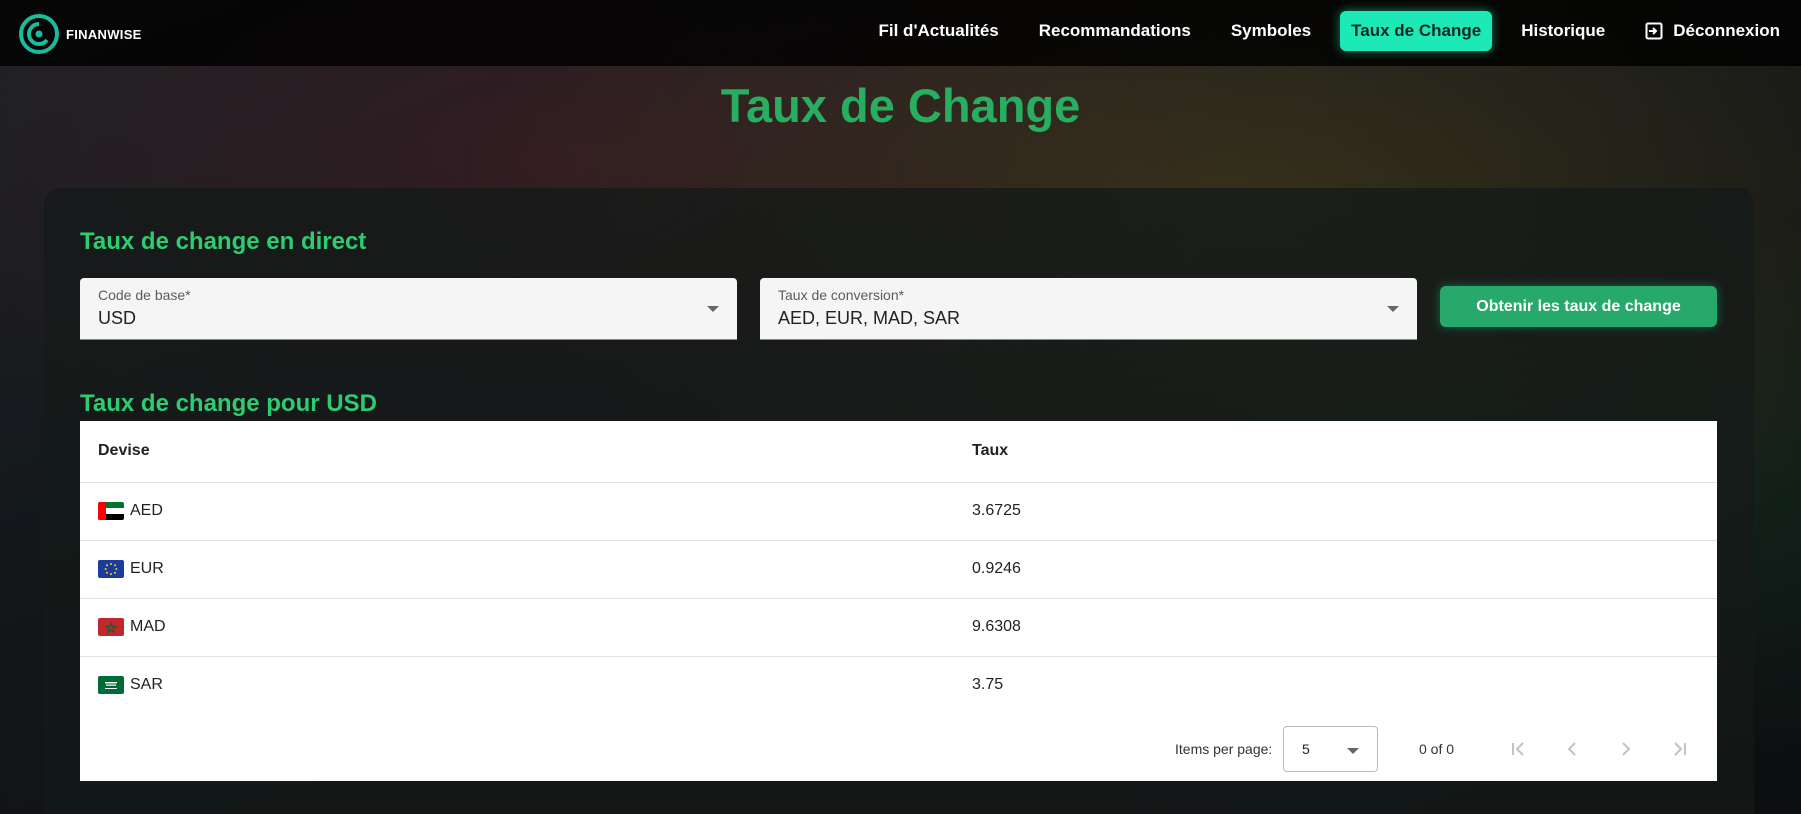  What do you see at coordinates (996, 626) in the screenshot?
I see `rate-cell: 9.6308` at bounding box center [996, 626].